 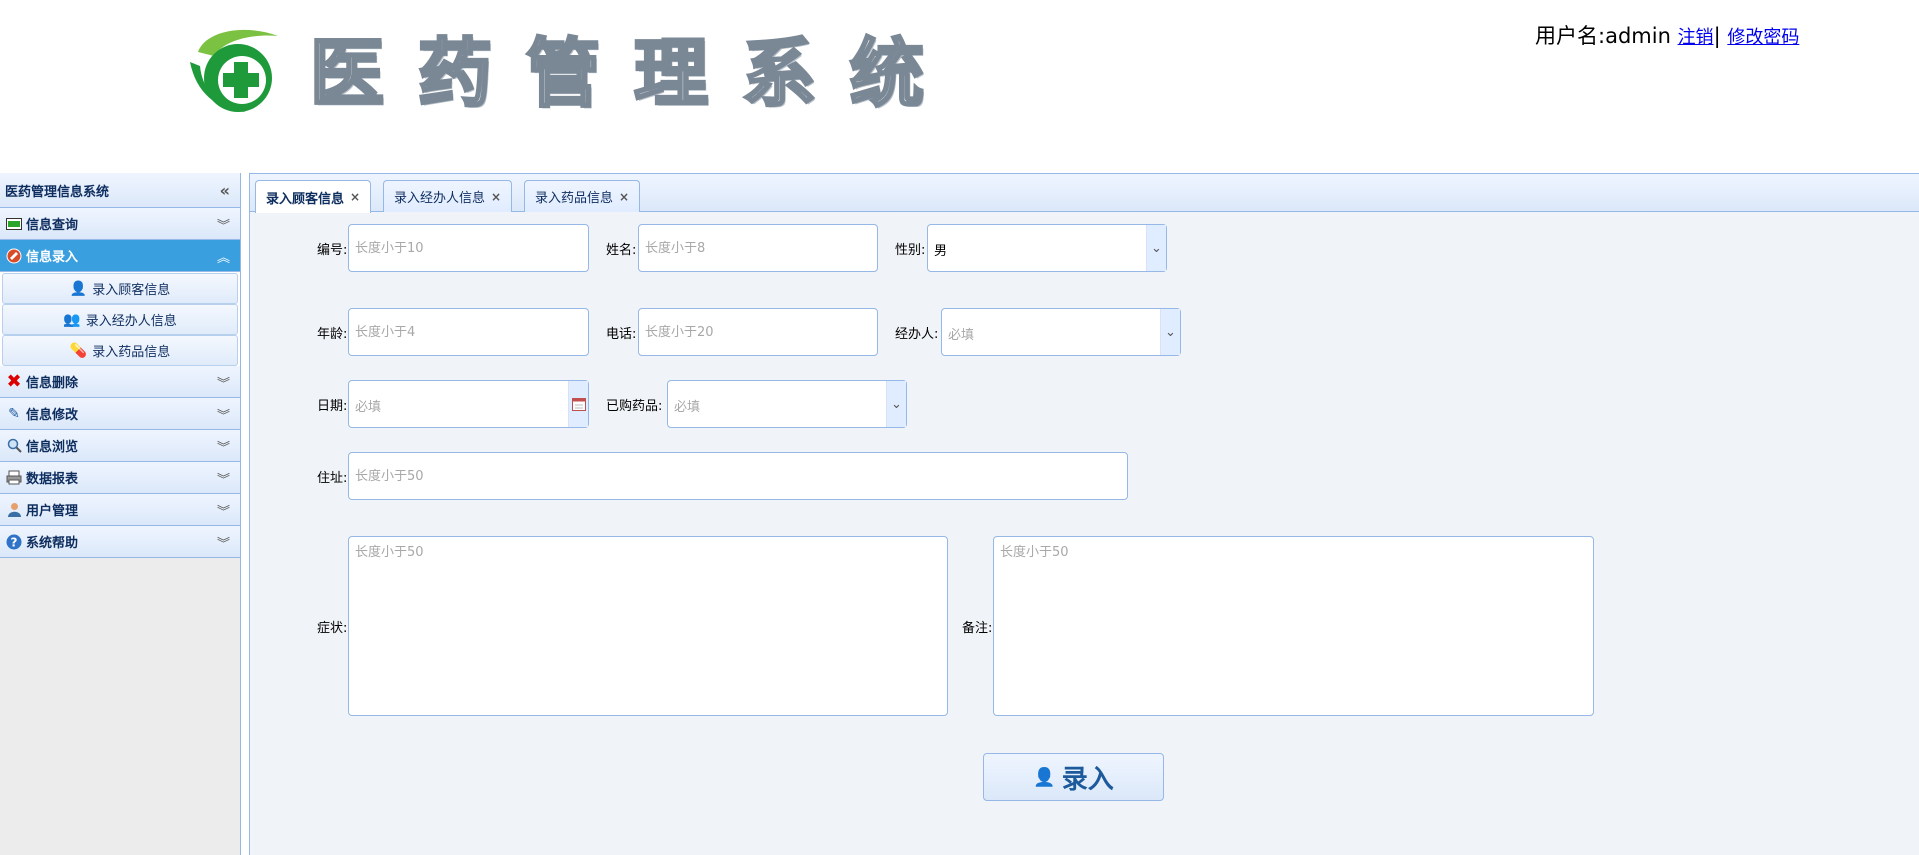 What do you see at coordinates (223, 258) in the screenshot?
I see `chevron-up-icon: ︽` at bounding box center [223, 258].